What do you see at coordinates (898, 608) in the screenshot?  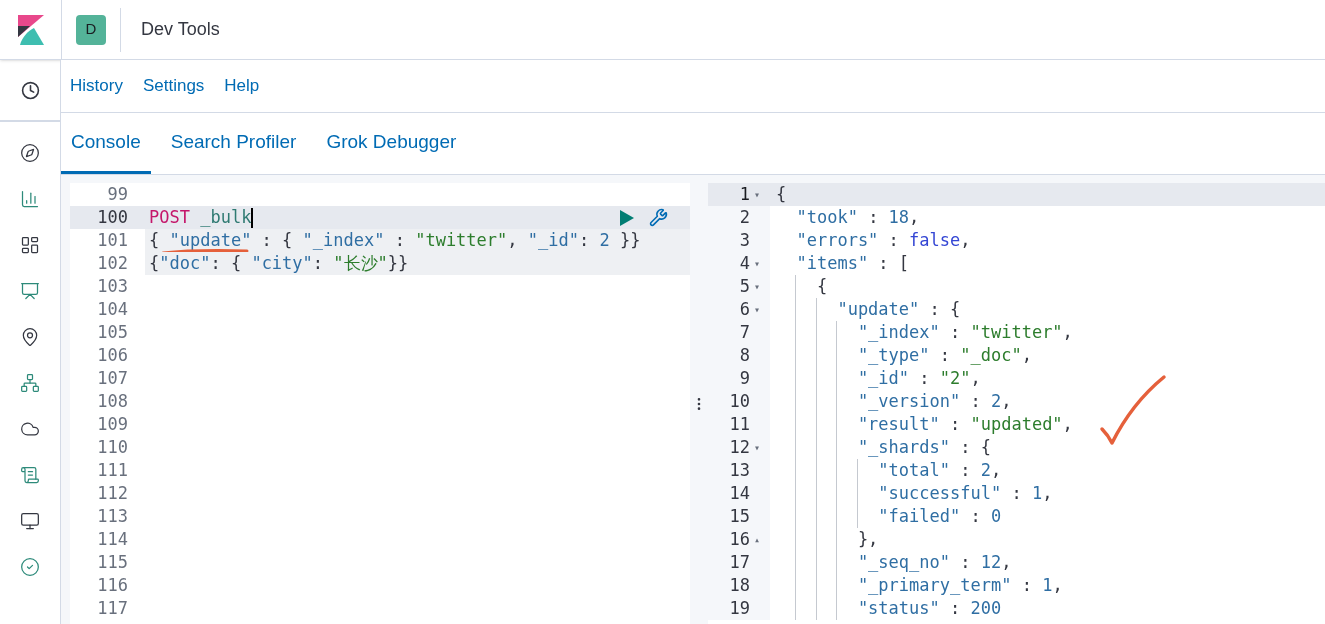 I see `code-token: "status"` at bounding box center [898, 608].